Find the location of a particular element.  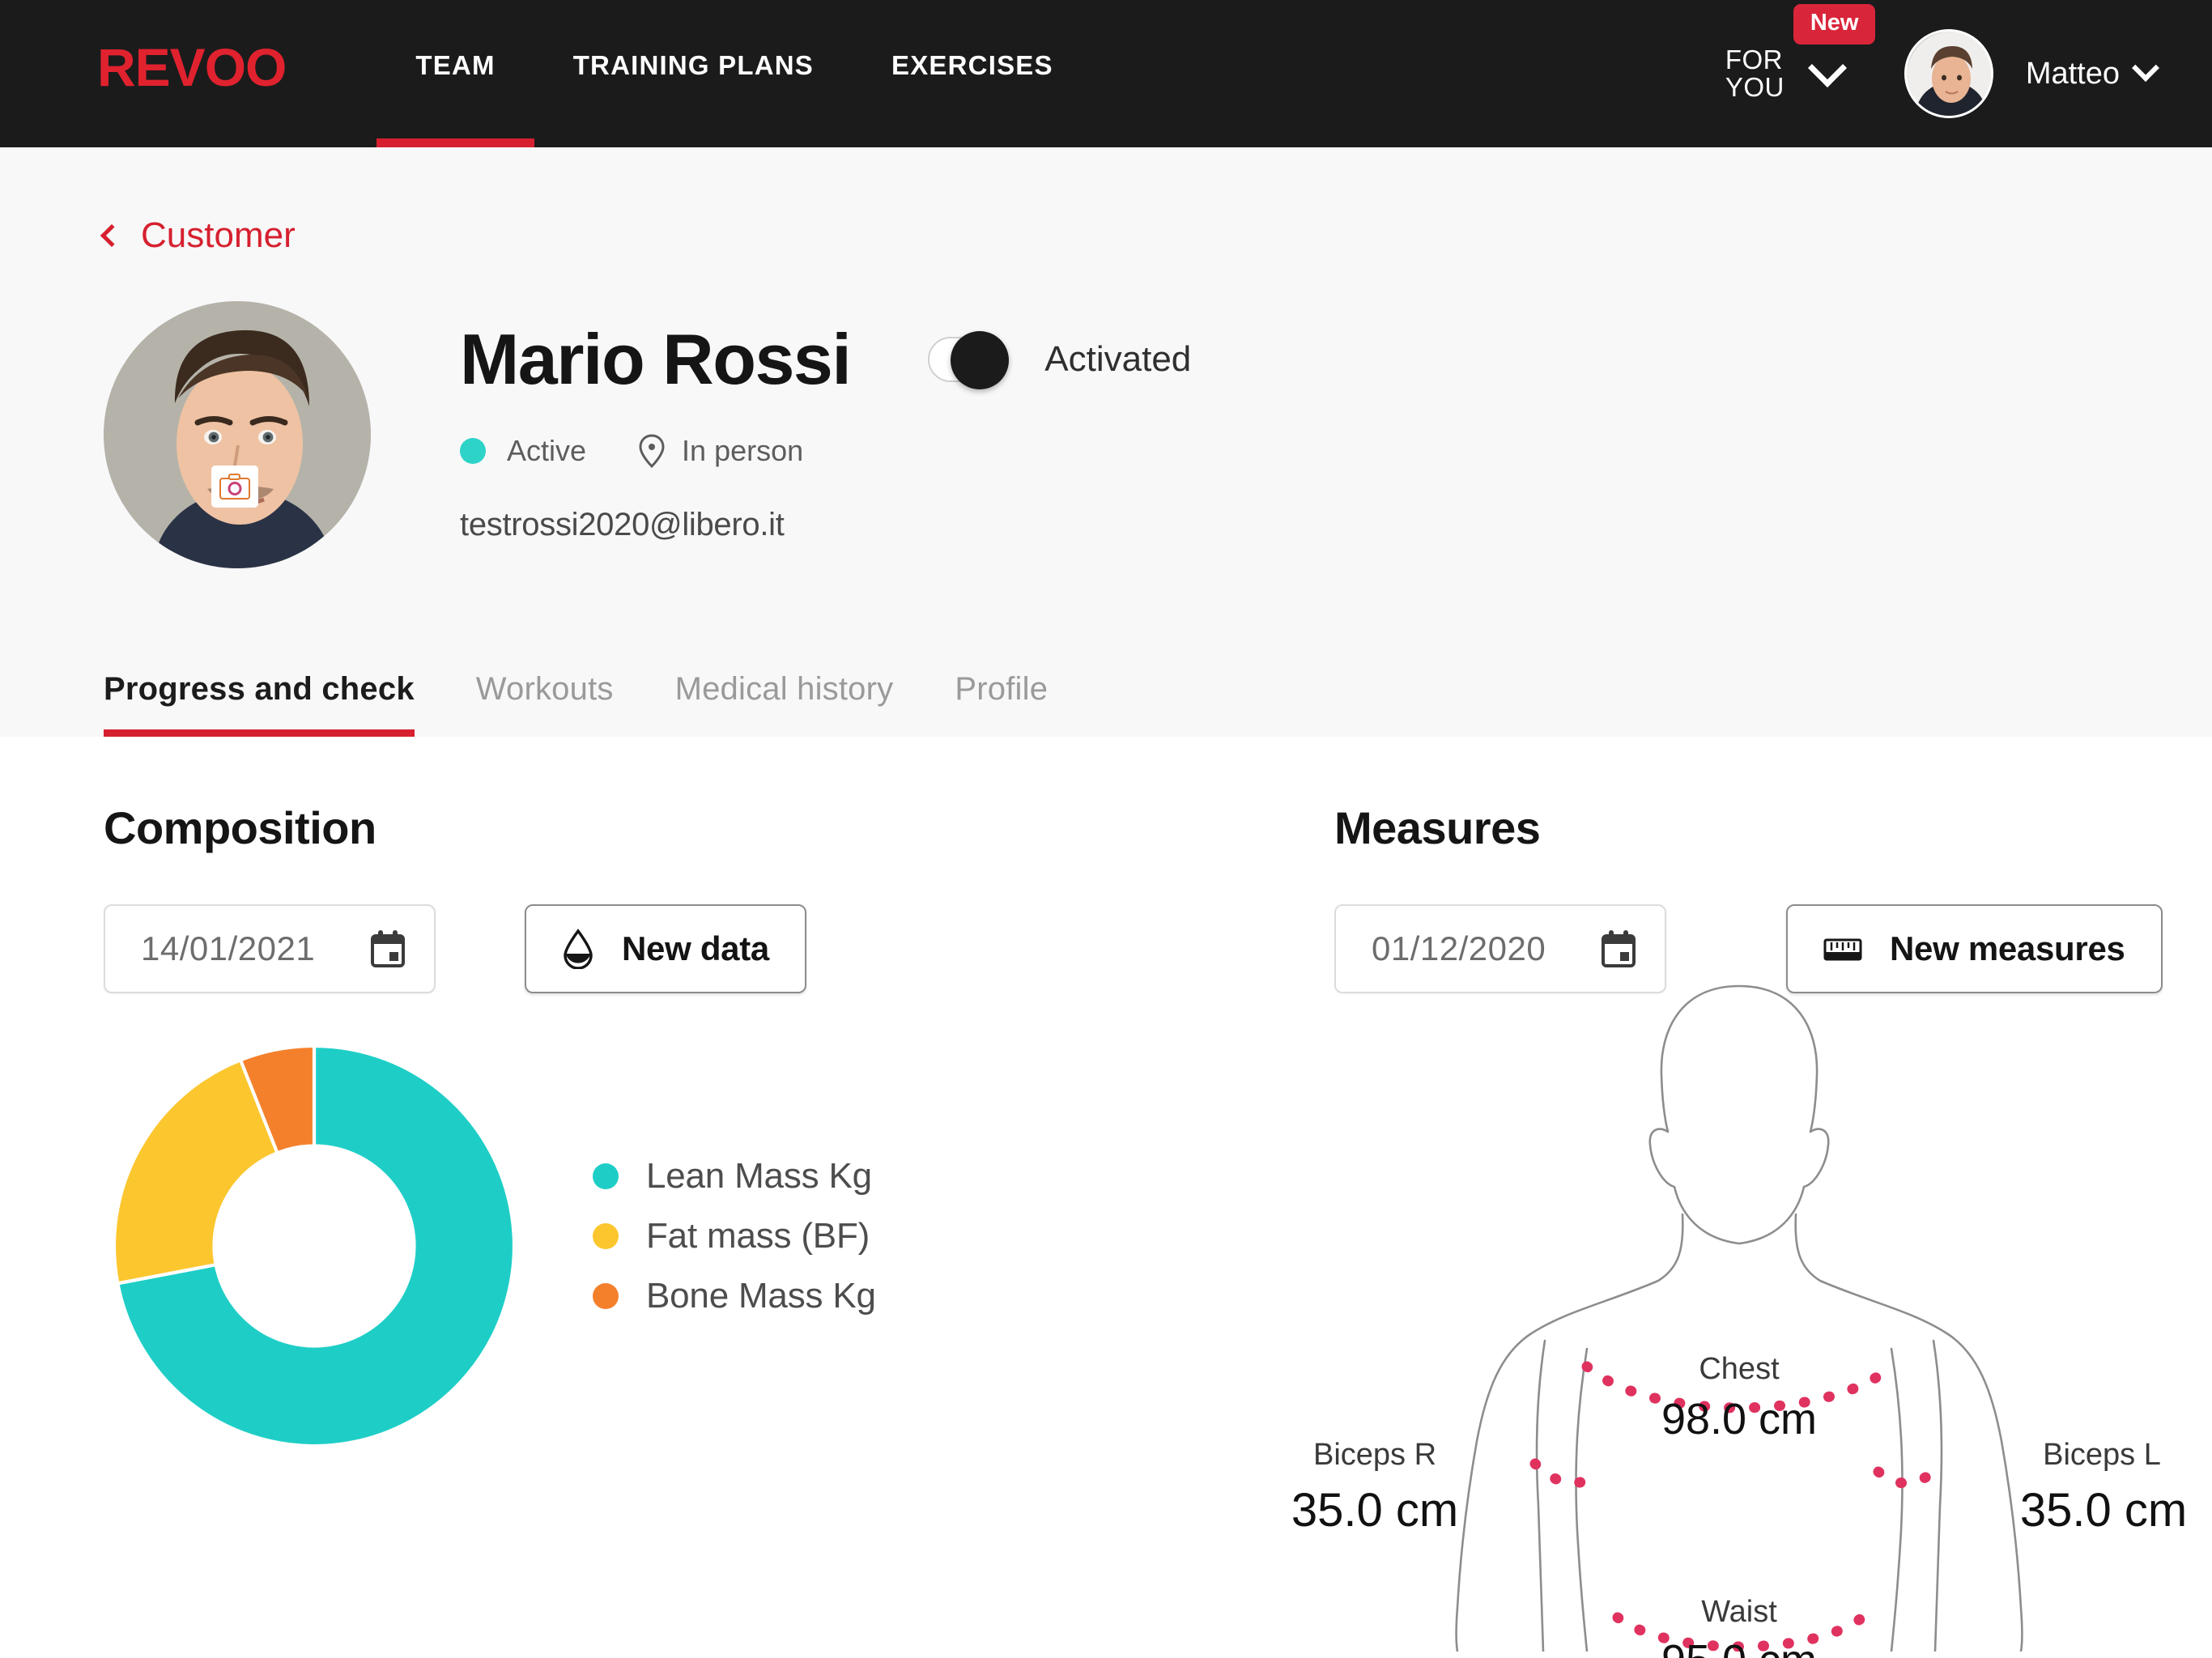

customer-photo is located at coordinates (238, 434).